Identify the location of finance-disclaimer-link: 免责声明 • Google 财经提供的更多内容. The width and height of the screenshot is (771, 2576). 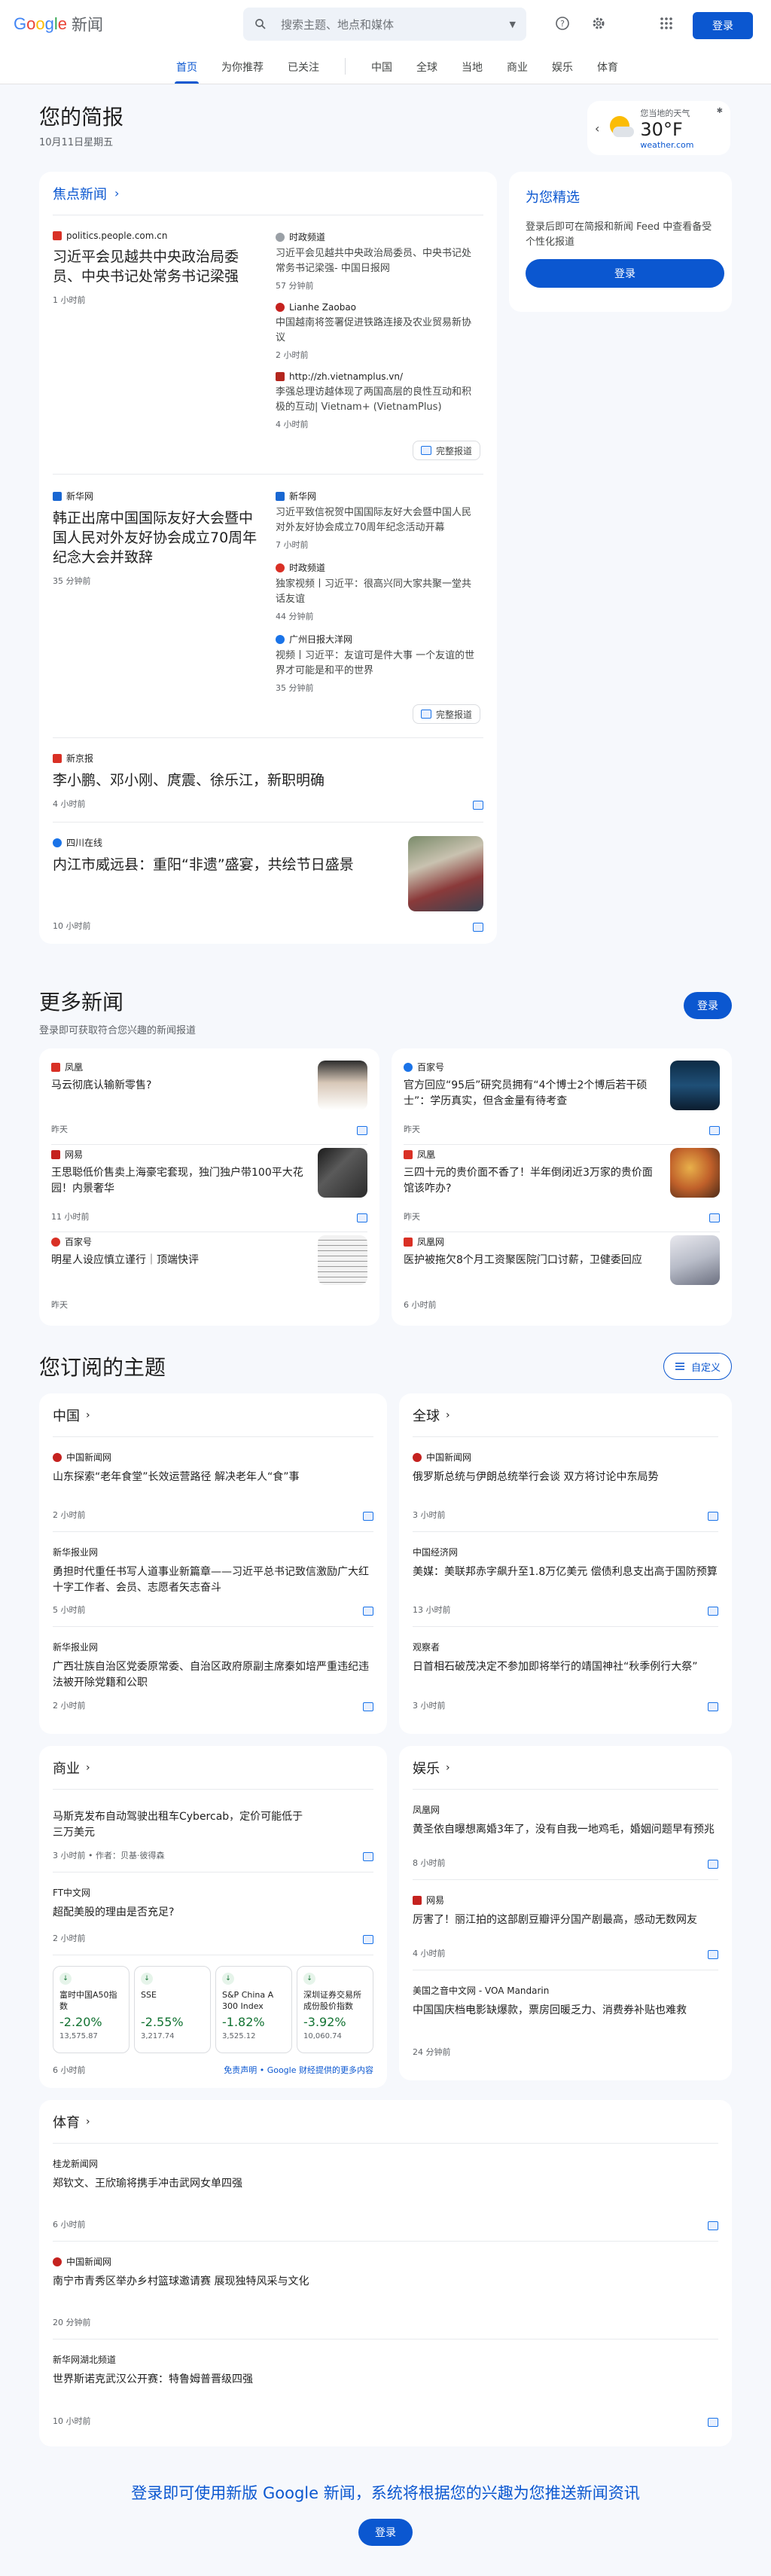
(298, 2070).